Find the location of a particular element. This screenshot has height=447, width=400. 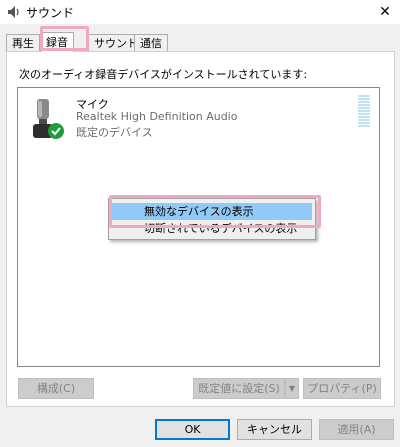

set-default-button: 既定値に設定(S) is located at coordinates (239, 388).